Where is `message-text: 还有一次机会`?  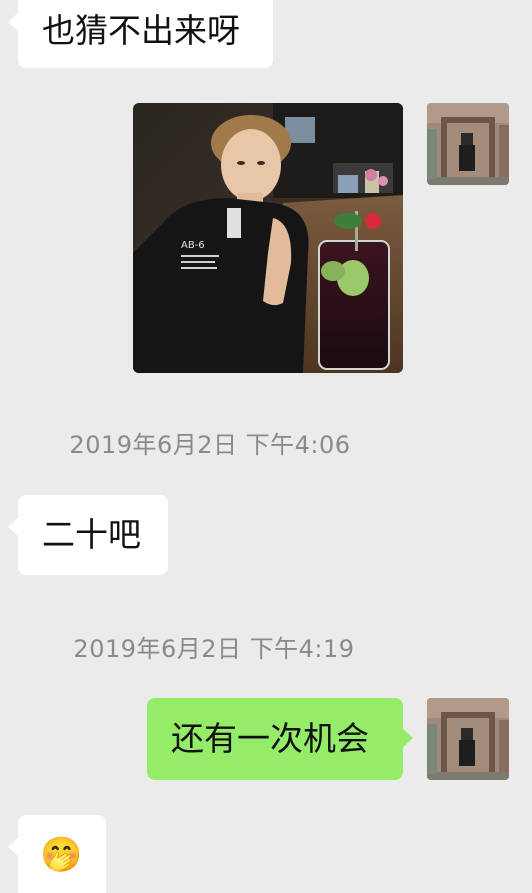 message-text: 还有一次机会 is located at coordinates (270, 738).